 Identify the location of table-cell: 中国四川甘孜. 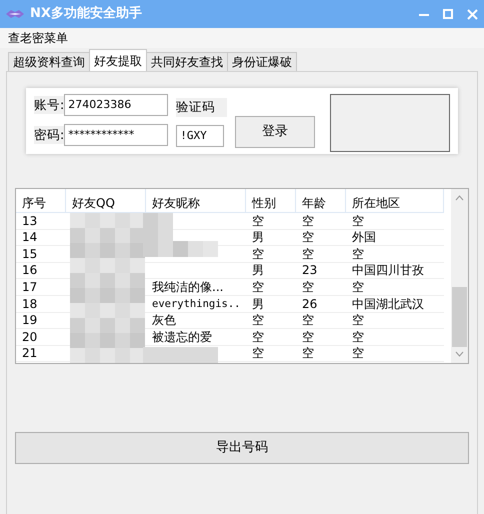
(395, 271).